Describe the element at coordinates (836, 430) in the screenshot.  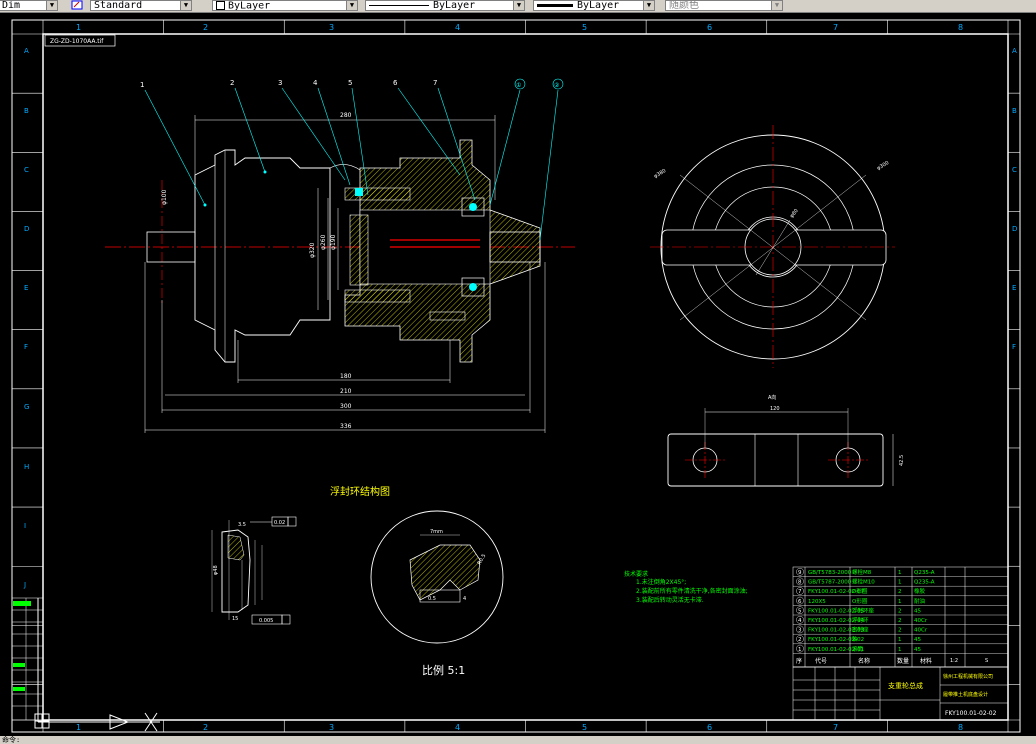
I see `bottom-view-dims: A向 120 42.5` at that location.